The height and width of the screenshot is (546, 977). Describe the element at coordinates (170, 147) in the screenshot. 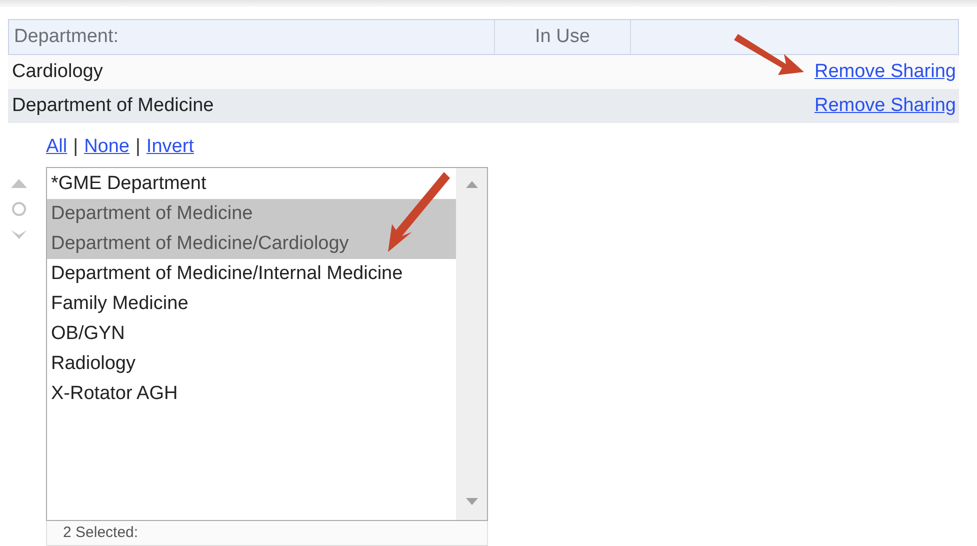

I see `selection-link: Invert` at that location.